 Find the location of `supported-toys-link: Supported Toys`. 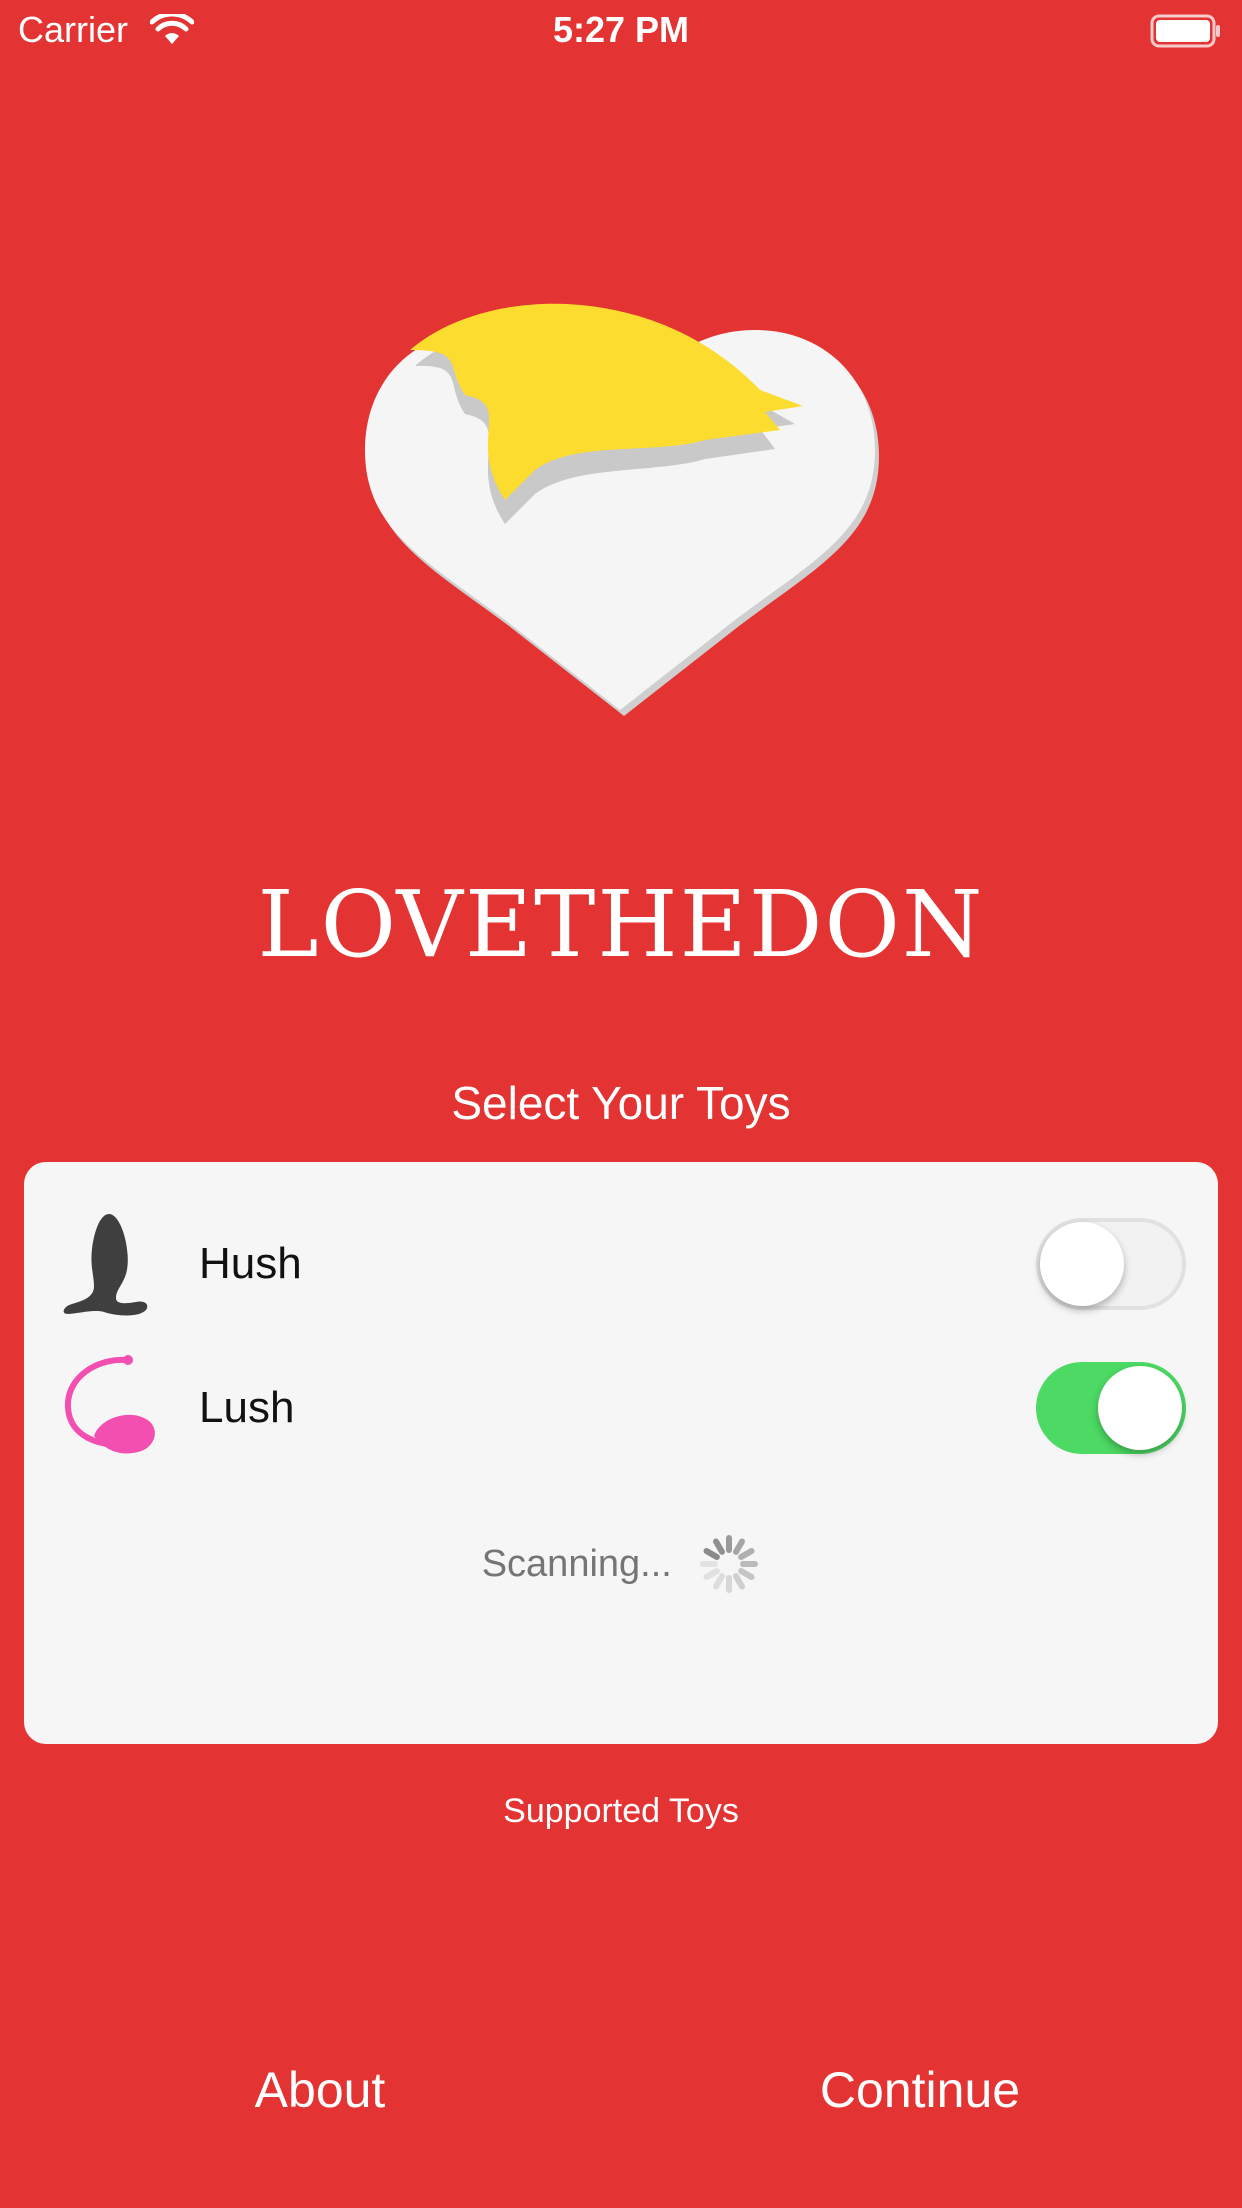

supported-toys-link: Supported Toys is located at coordinates (621, 1811).